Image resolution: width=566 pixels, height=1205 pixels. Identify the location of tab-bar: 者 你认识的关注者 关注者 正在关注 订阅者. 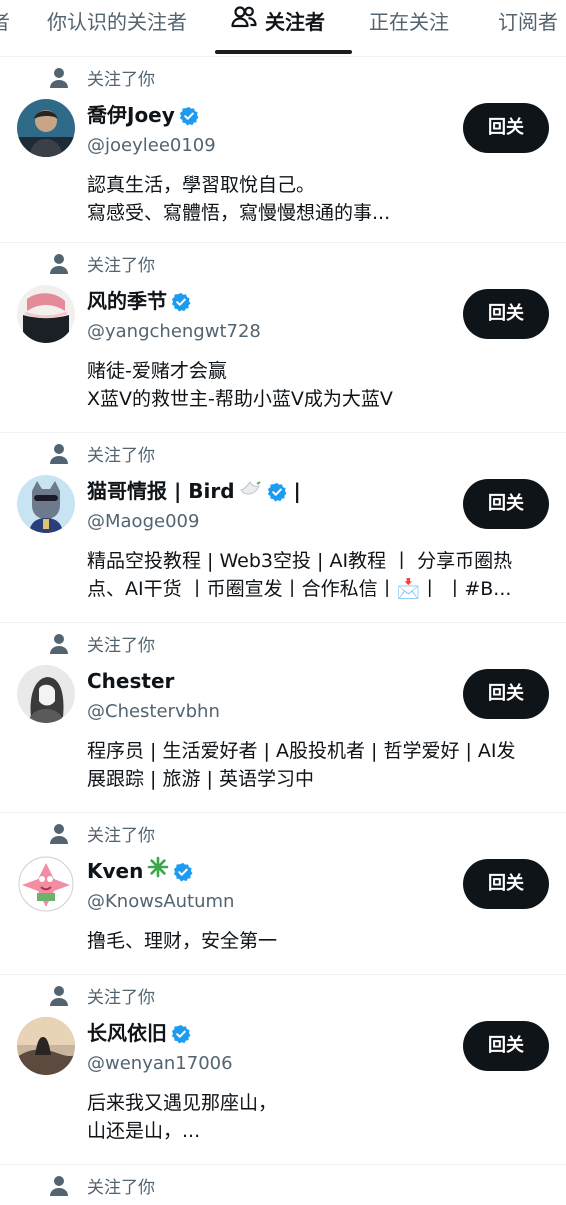
(283, 28).